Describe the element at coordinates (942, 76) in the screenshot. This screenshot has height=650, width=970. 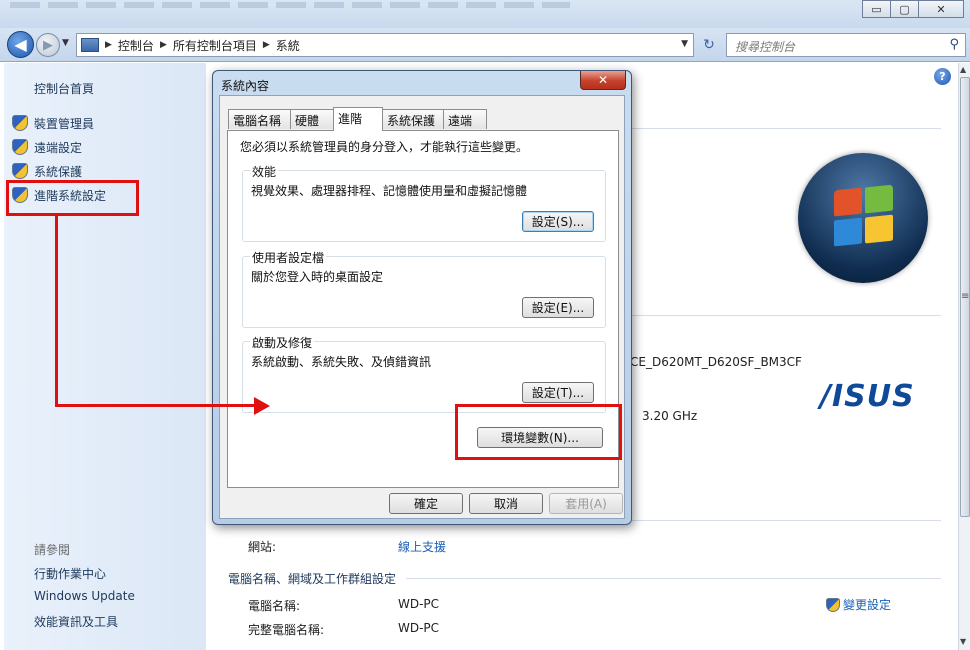
I see `help-icon: ?` at that location.